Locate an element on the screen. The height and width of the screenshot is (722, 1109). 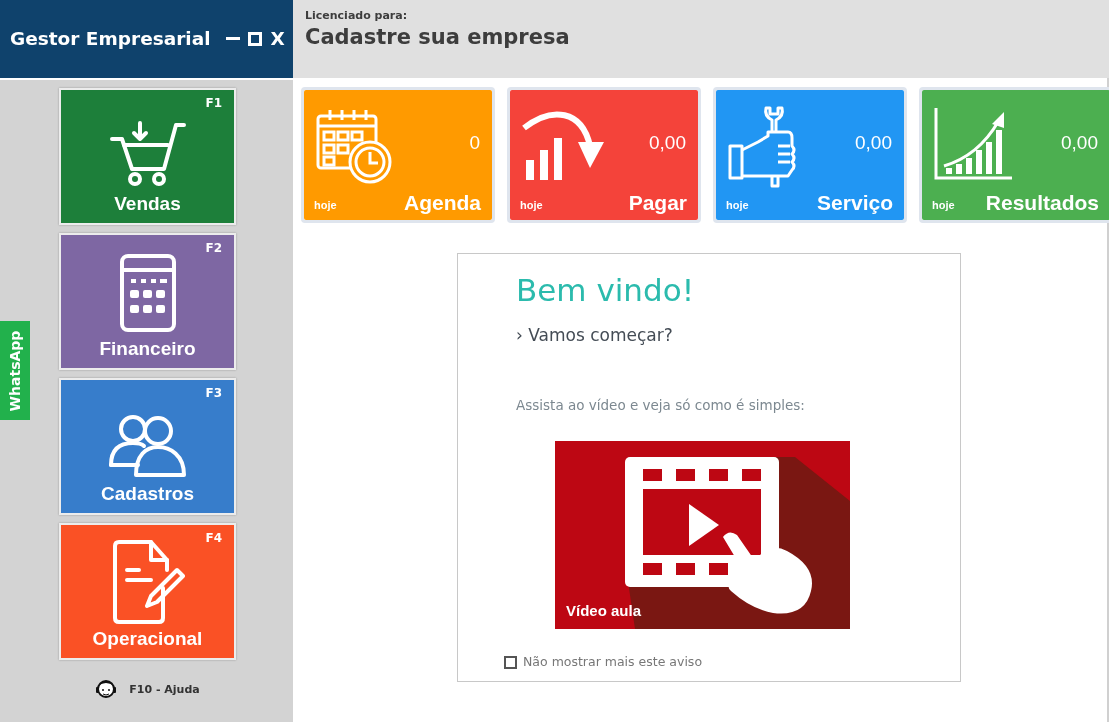
module-tile: F3 Cadastros is located at coordinates (147, 446).